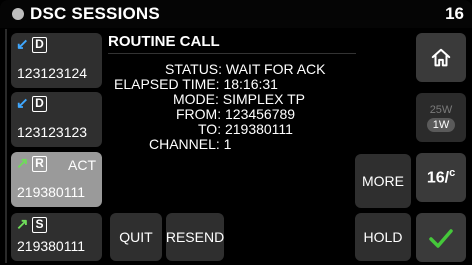 The image size is (472, 265). What do you see at coordinates (435, 178) in the screenshot?
I see `units-main: 16` at bounding box center [435, 178].